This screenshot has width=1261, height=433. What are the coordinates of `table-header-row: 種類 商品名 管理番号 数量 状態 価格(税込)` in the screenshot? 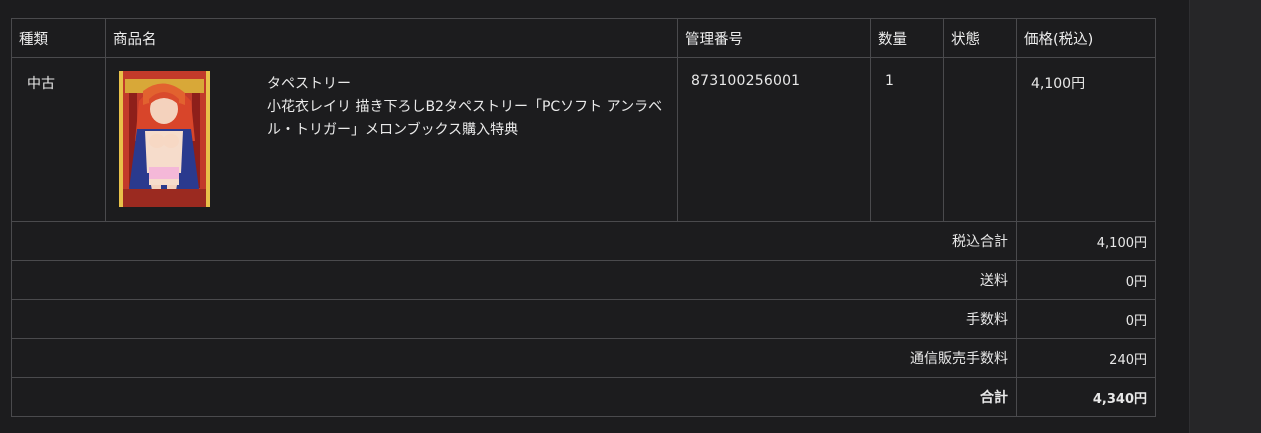 It's located at (583, 38).